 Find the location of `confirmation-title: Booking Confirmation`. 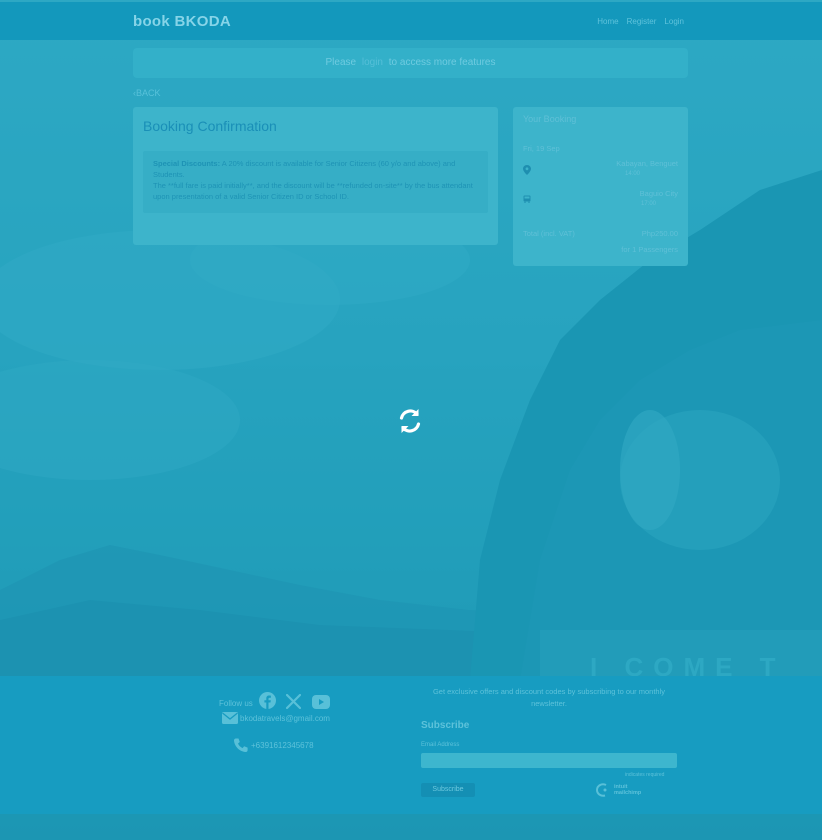

confirmation-title: Booking Confirmation is located at coordinates (210, 126).